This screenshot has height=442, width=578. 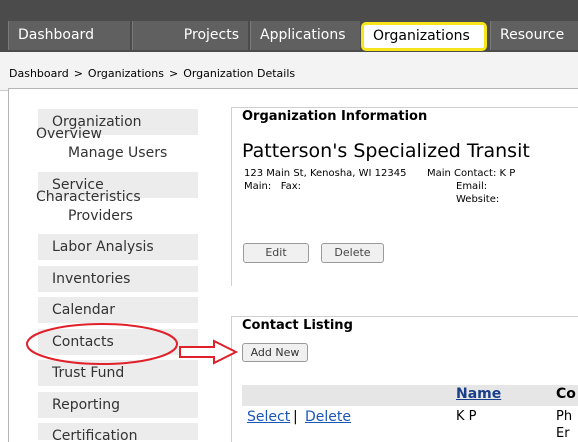 I want to click on tab-dashboard: Dashboard, so click(x=69, y=35).